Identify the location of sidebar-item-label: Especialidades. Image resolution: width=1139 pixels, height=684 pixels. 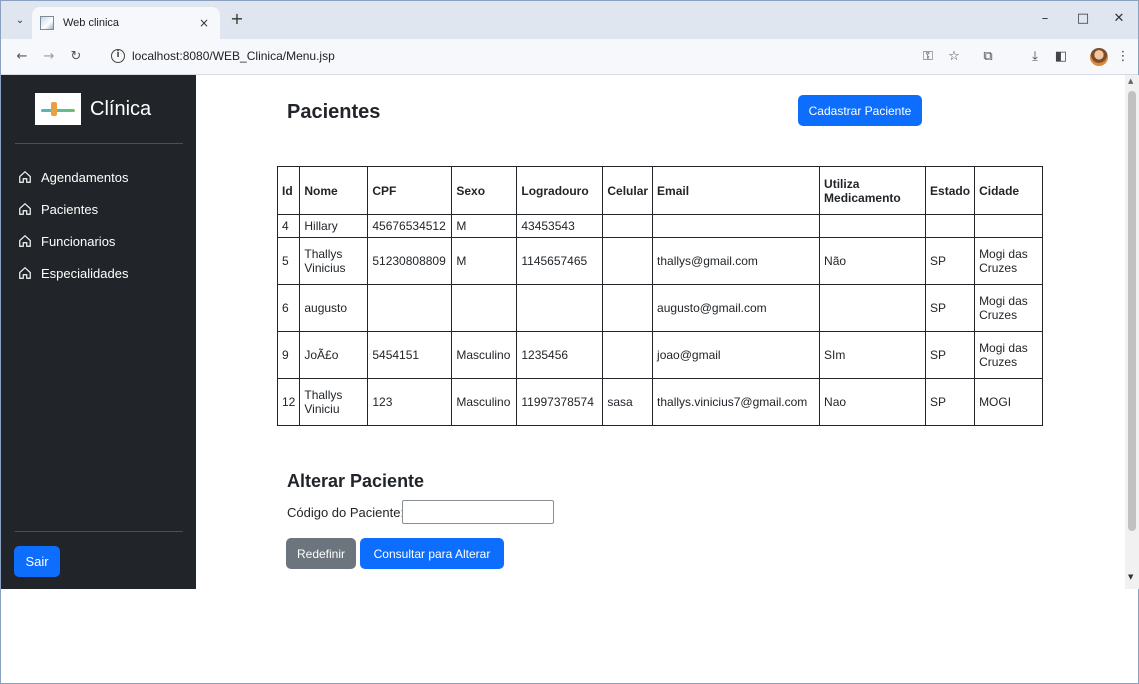
(85, 273).